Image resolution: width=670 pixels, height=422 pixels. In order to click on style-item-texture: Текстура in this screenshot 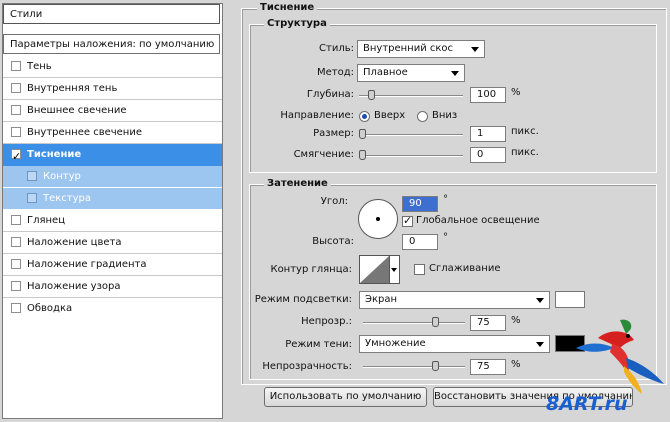, I will do `click(112, 199)`.